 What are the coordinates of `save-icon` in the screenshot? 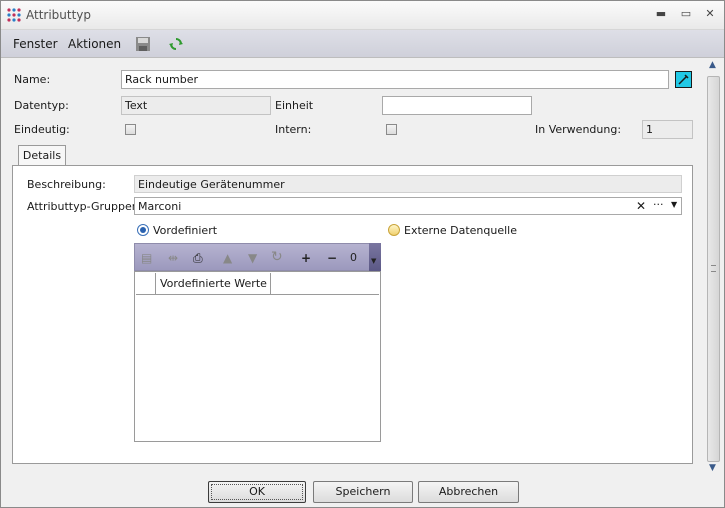 It's located at (143, 44).